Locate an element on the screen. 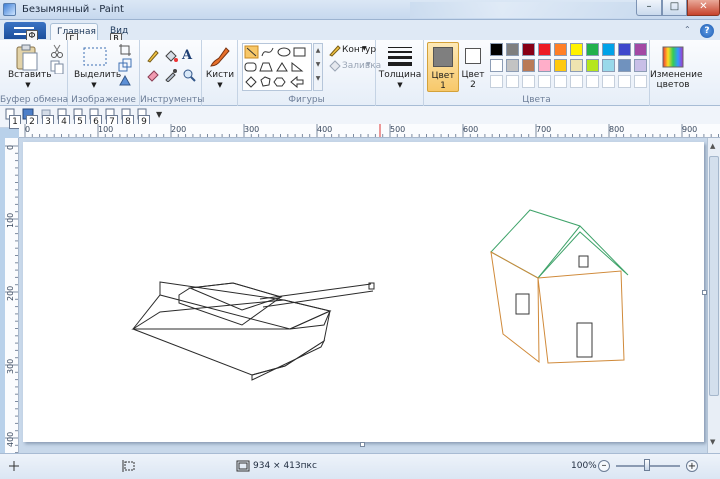 Image resolution: width=720 pixels, height=479 pixels. ruler-label-h: 800 is located at coordinates (617, 129).